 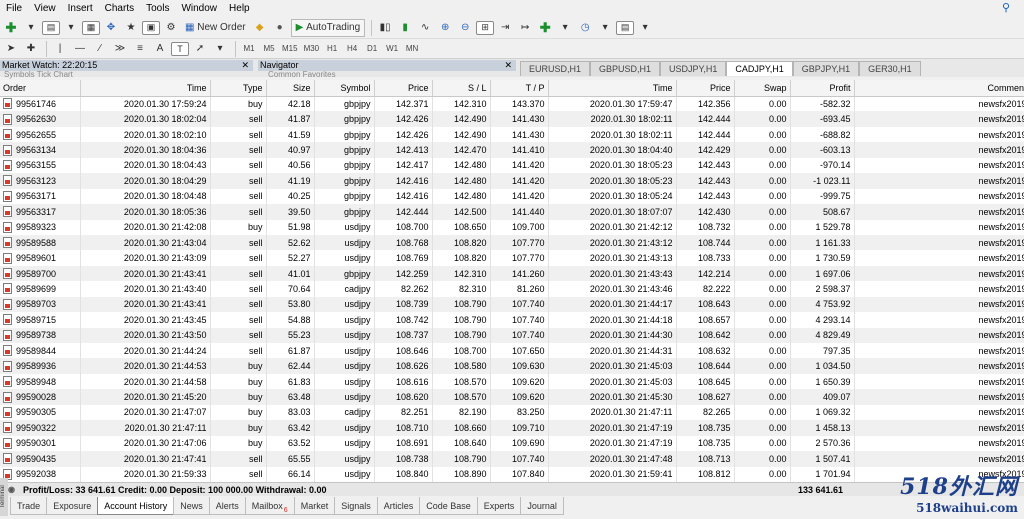 What do you see at coordinates (60, 49) in the screenshot?
I see `vertical-line-icon: |` at bounding box center [60, 49].